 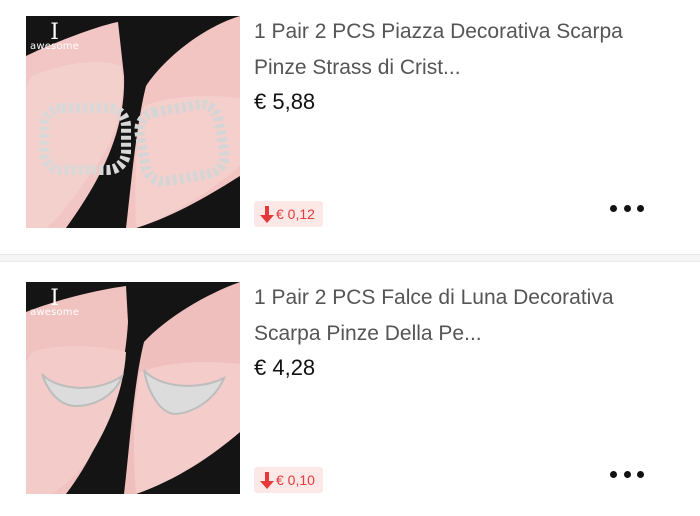 What do you see at coordinates (295, 214) in the screenshot?
I see `price-drop-amount: € 0,12` at bounding box center [295, 214].